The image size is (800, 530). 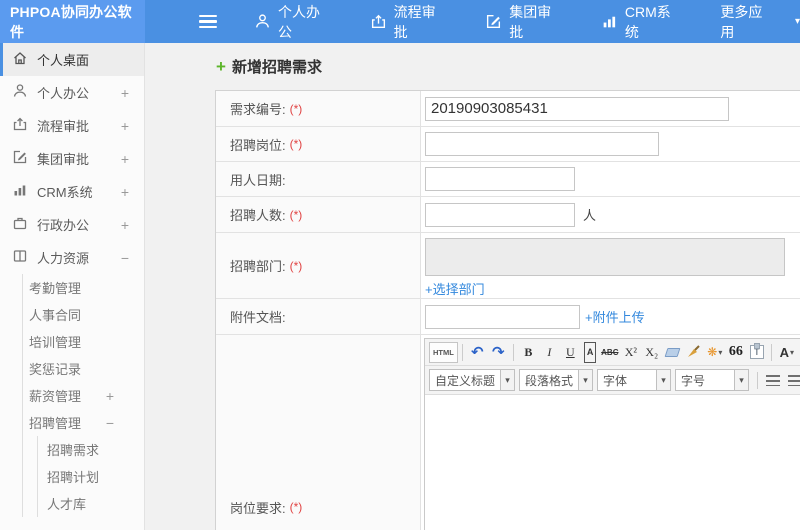 I want to click on font-color-a: A, so click(x=784, y=352).